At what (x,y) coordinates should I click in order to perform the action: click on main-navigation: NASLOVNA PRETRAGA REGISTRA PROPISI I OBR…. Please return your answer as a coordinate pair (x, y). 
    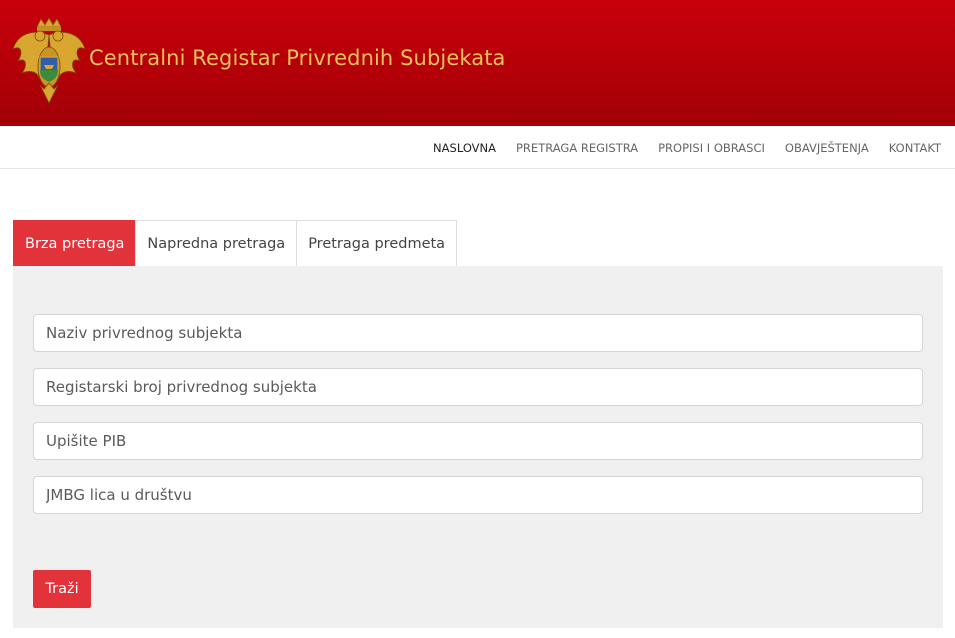
    Looking at the image, I should click on (477, 147).